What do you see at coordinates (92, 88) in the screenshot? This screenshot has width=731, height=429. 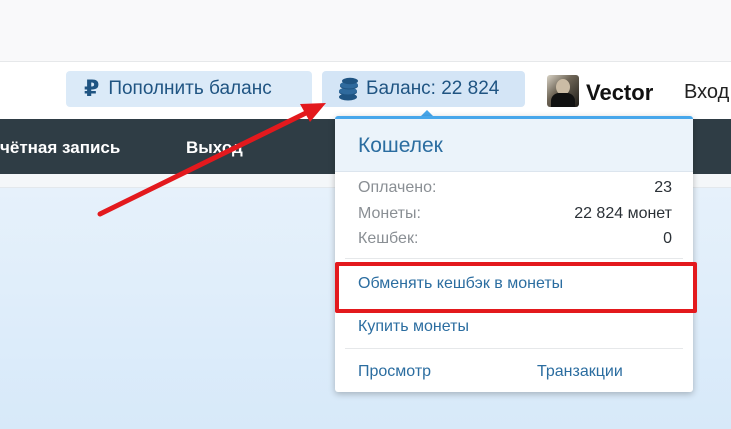 I see `ruble-icon: ₽` at bounding box center [92, 88].